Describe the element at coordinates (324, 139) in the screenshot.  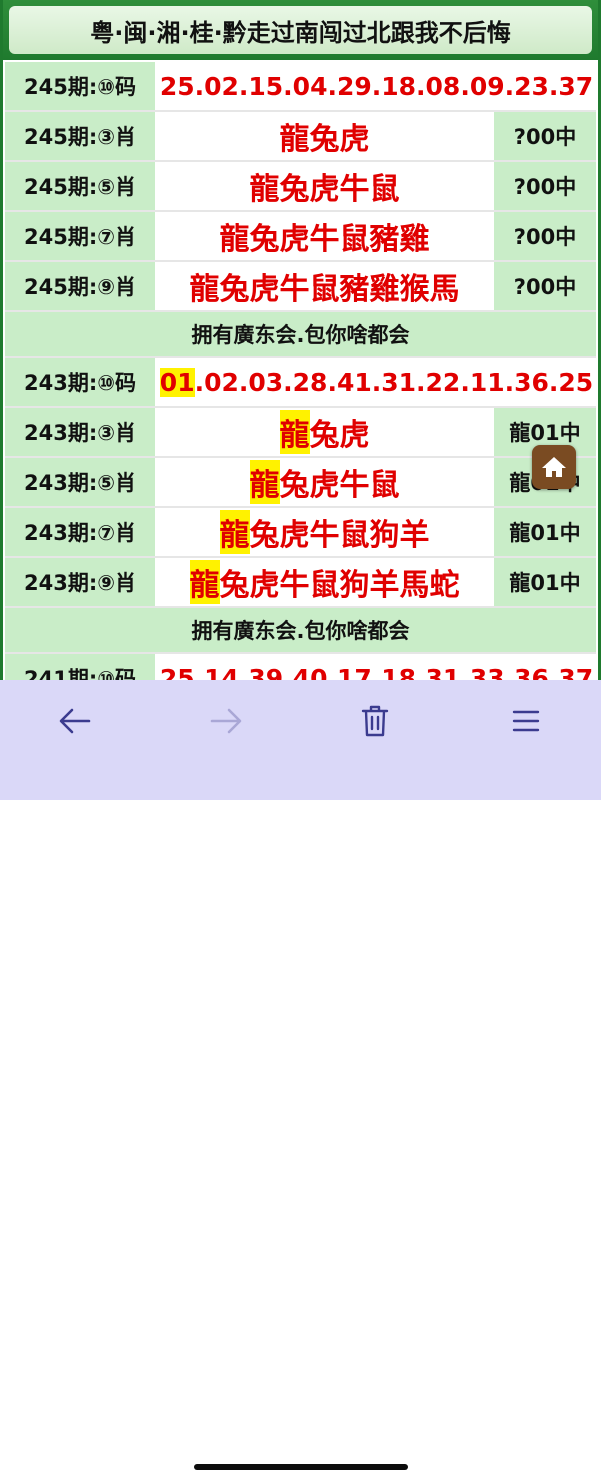
I see `picks-text: 龍兔虎` at that location.